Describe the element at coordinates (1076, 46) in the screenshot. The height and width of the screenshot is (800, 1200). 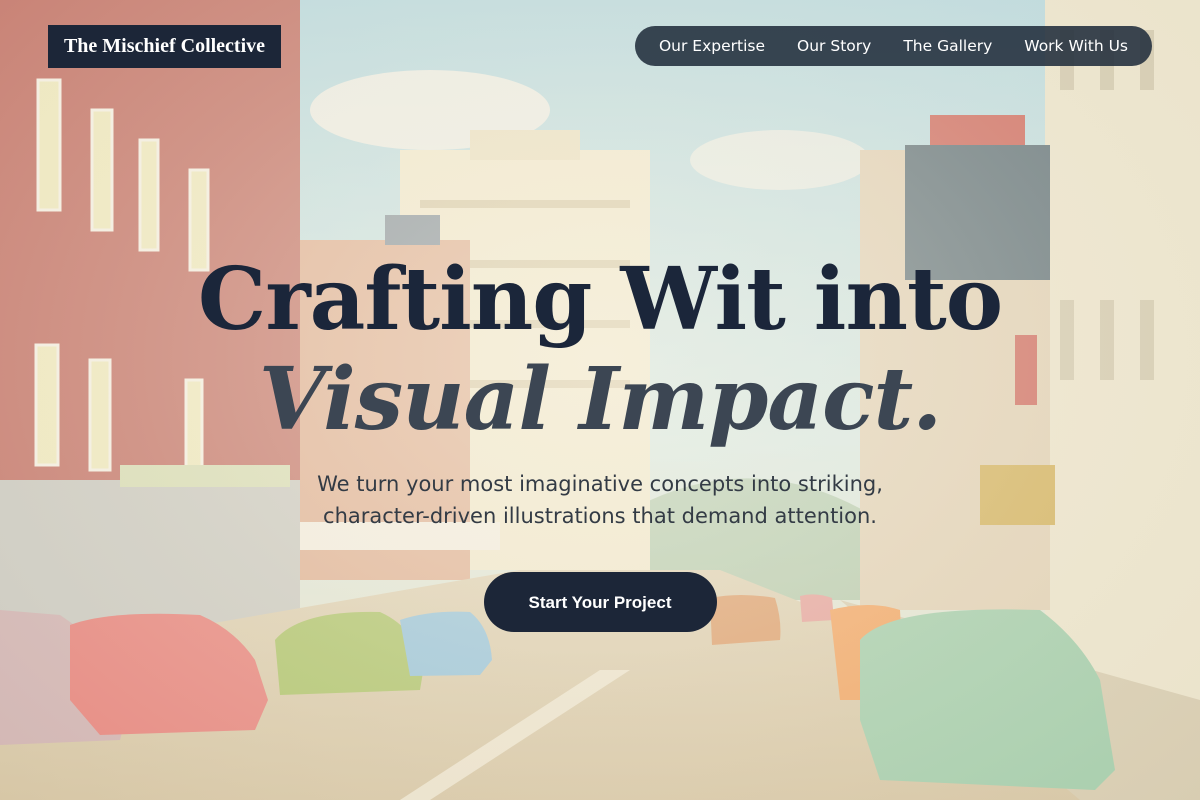
I see `nav-item-work-with-us: Work With Us` at that location.